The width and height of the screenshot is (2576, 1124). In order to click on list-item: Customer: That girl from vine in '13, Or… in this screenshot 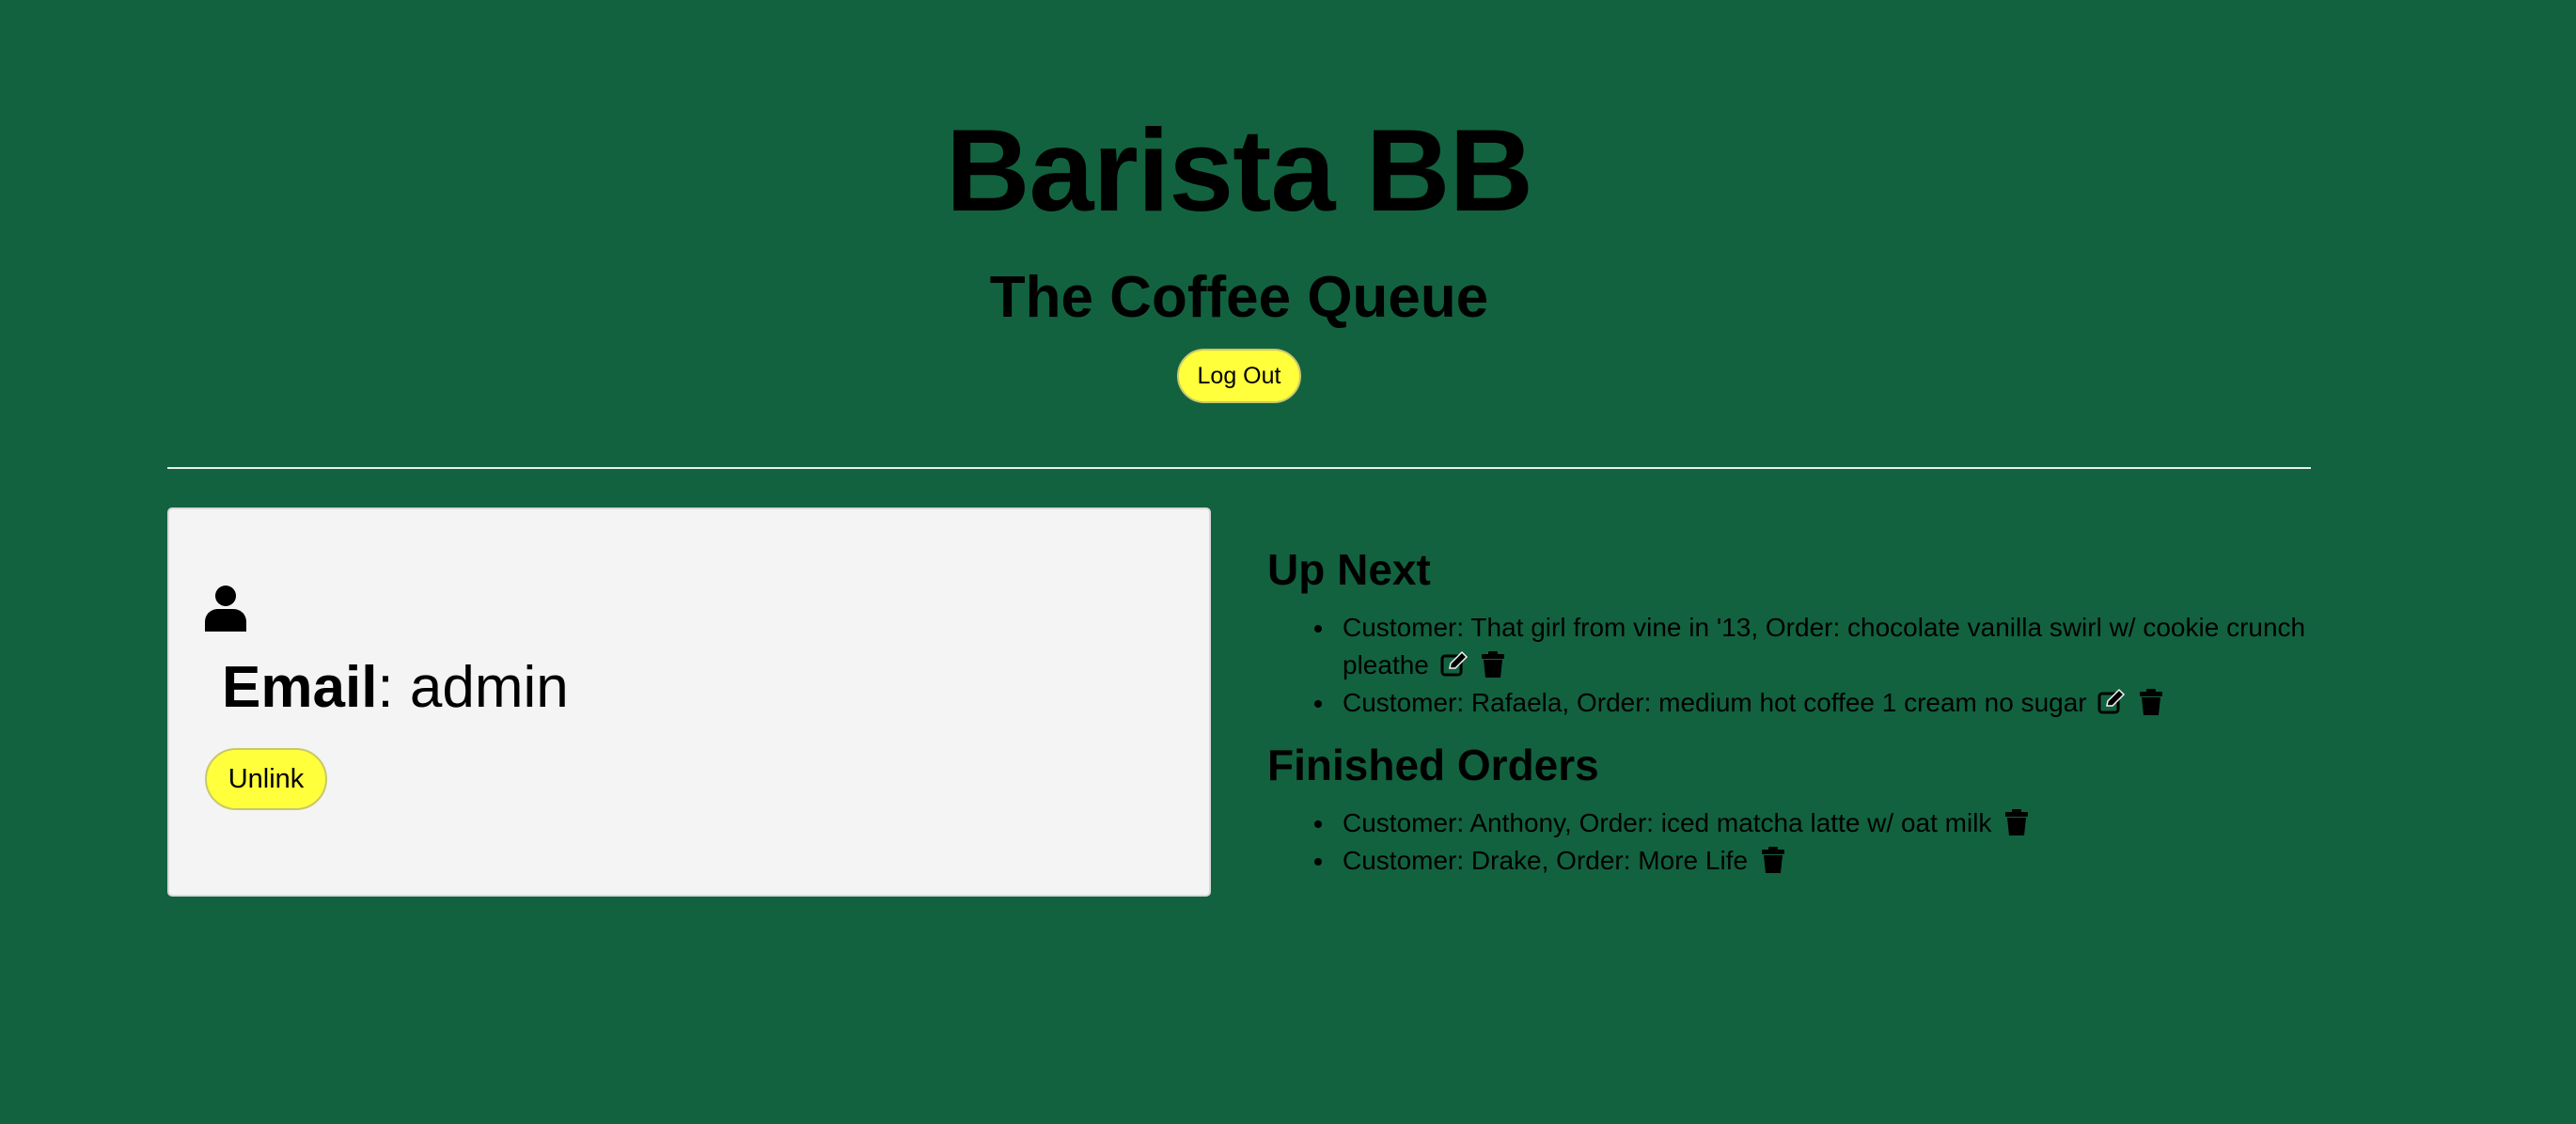, I will do `click(1812, 646)`.